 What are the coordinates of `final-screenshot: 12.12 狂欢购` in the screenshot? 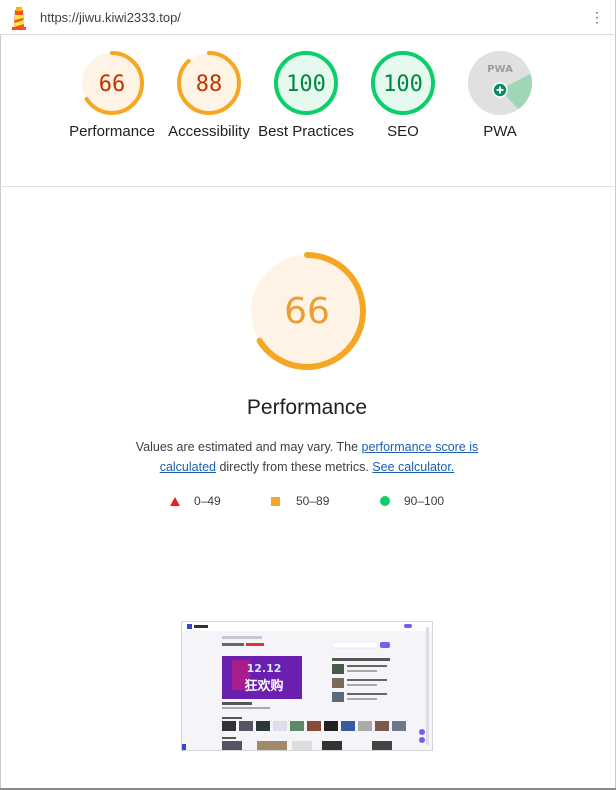 It's located at (307, 686).